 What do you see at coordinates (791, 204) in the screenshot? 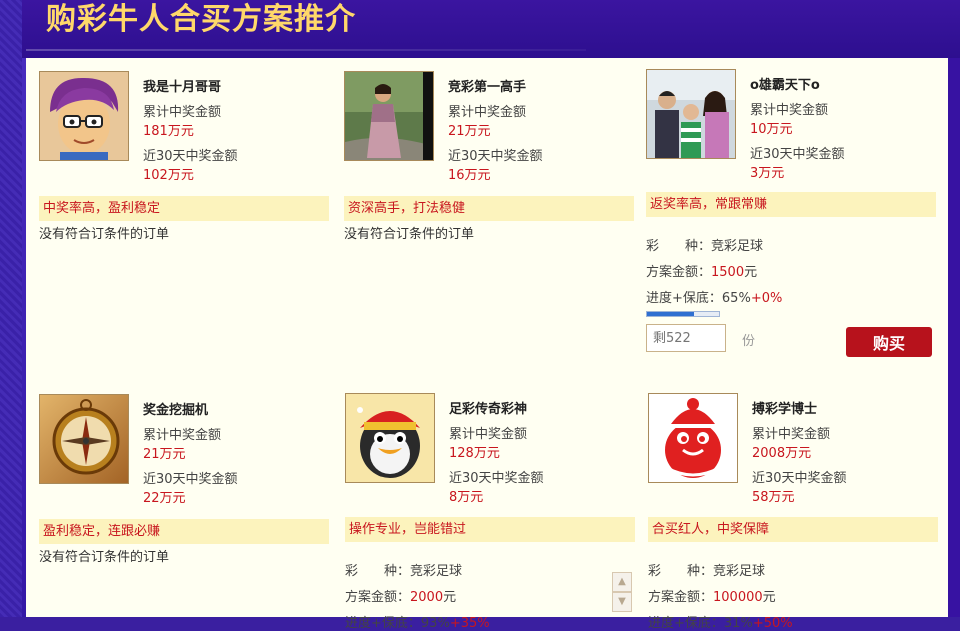
I see `expert-tagline: 返奖率高，常跟常赚` at bounding box center [791, 204].